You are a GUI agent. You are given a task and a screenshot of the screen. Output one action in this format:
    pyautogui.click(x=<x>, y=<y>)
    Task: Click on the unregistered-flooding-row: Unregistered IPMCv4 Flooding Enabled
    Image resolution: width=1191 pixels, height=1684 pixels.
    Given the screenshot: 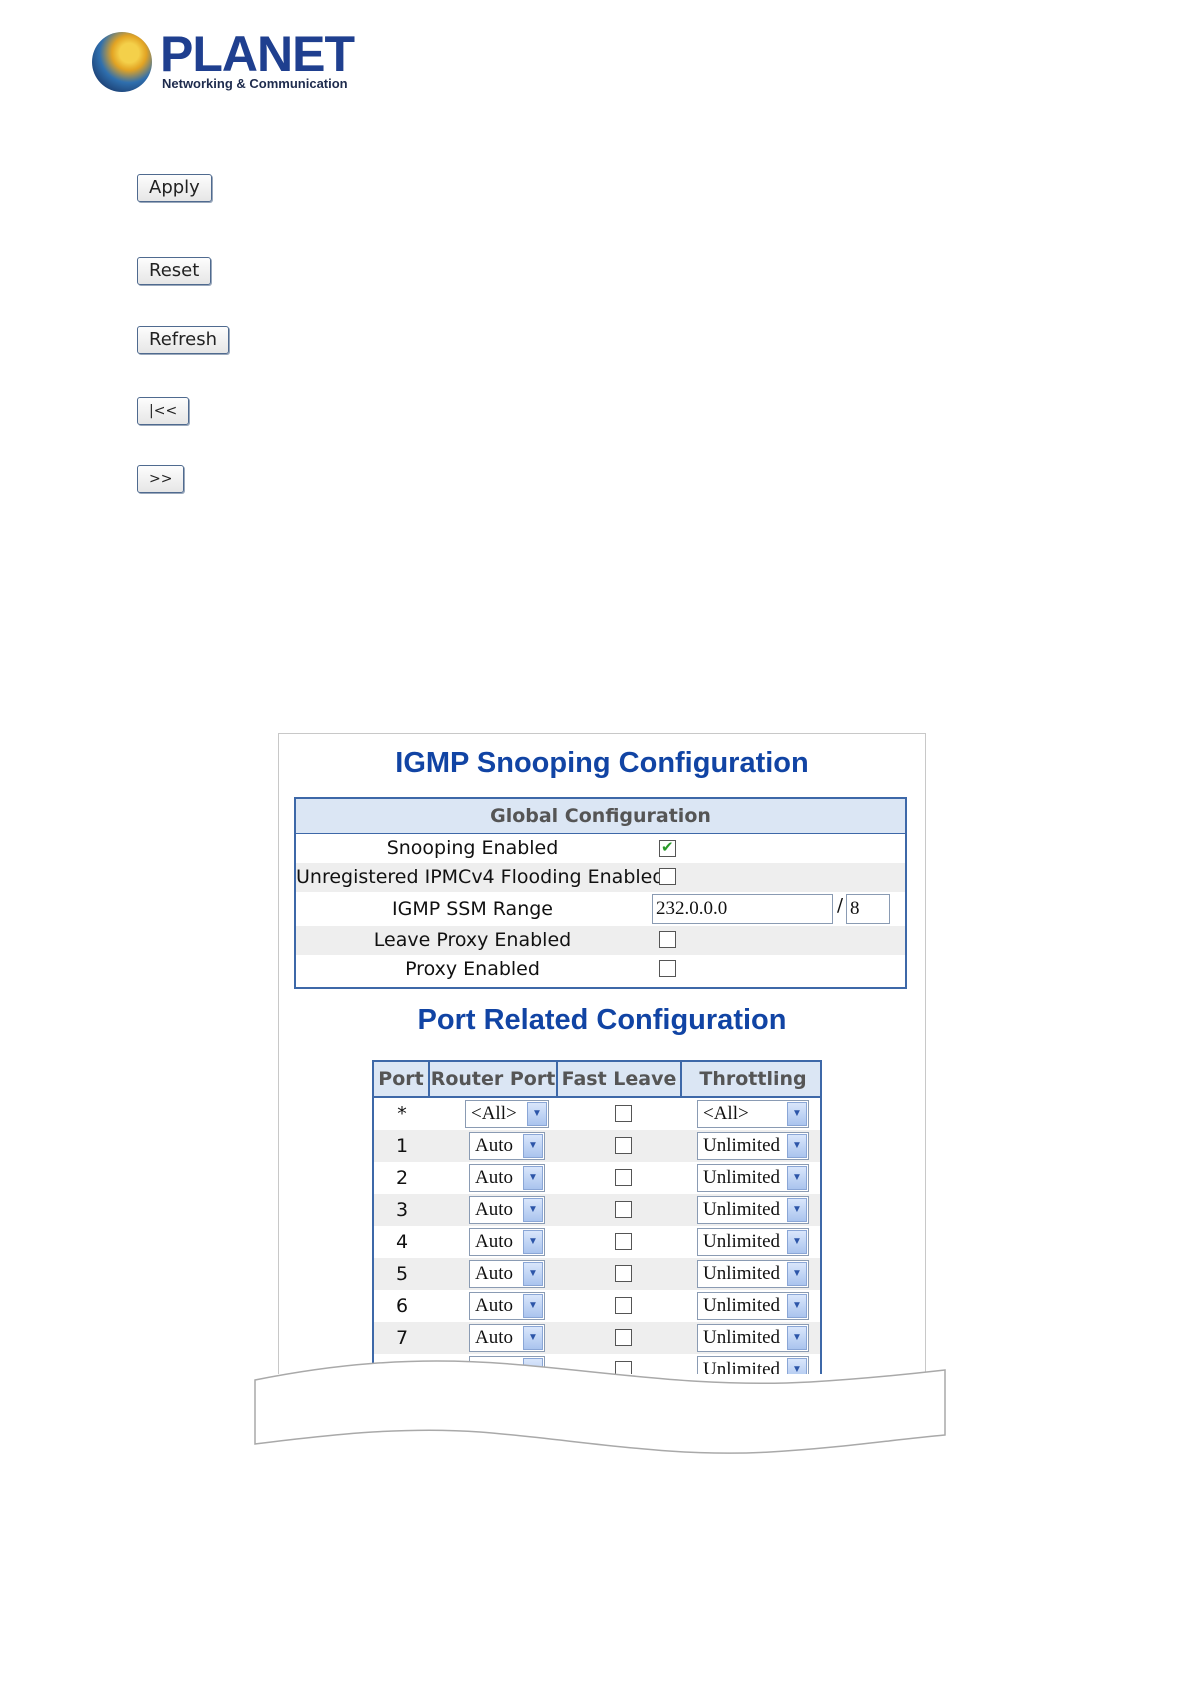 What is the action you would take?
    pyautogui.click(x=600, y=877)
    